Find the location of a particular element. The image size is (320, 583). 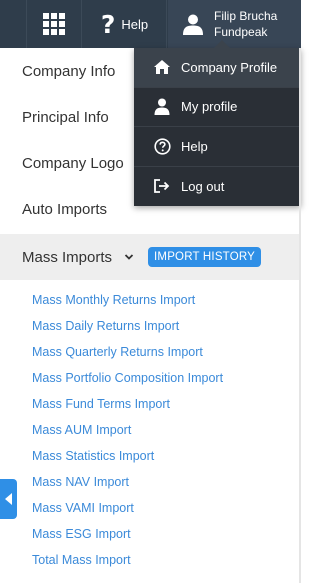

menu-item-label: Help is located at coordinates (194, 146).